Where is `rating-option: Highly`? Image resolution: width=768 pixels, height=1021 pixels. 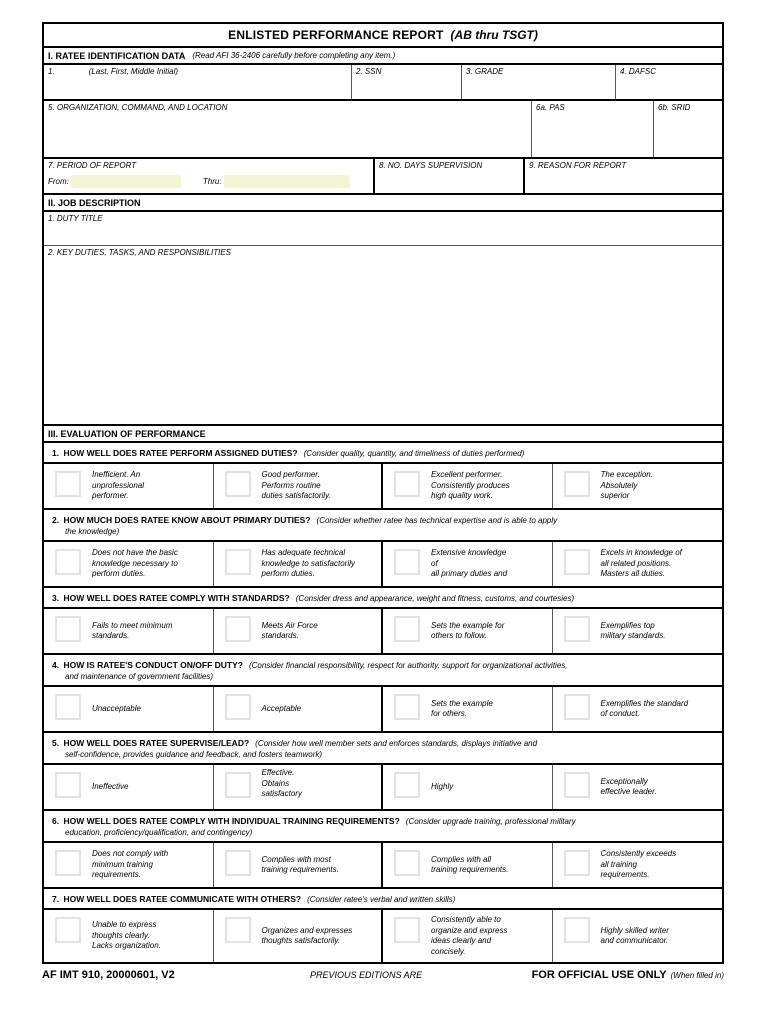 rating-option: Highly is located at coordinates (468, 787).